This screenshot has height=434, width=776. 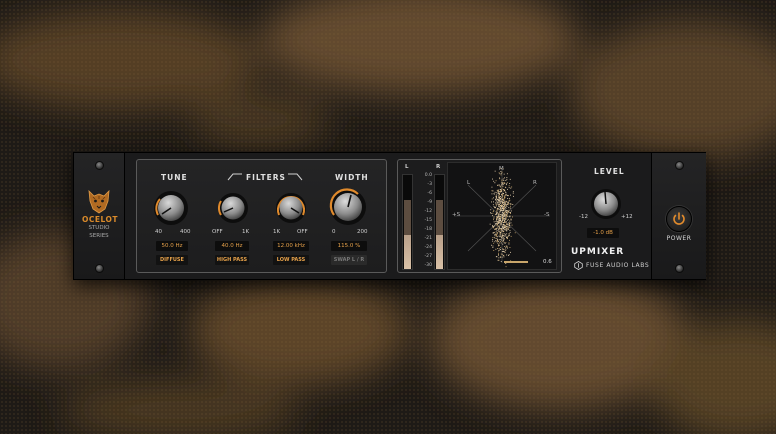 I want to click on db-tick: -18, so click(x=428, y=229).